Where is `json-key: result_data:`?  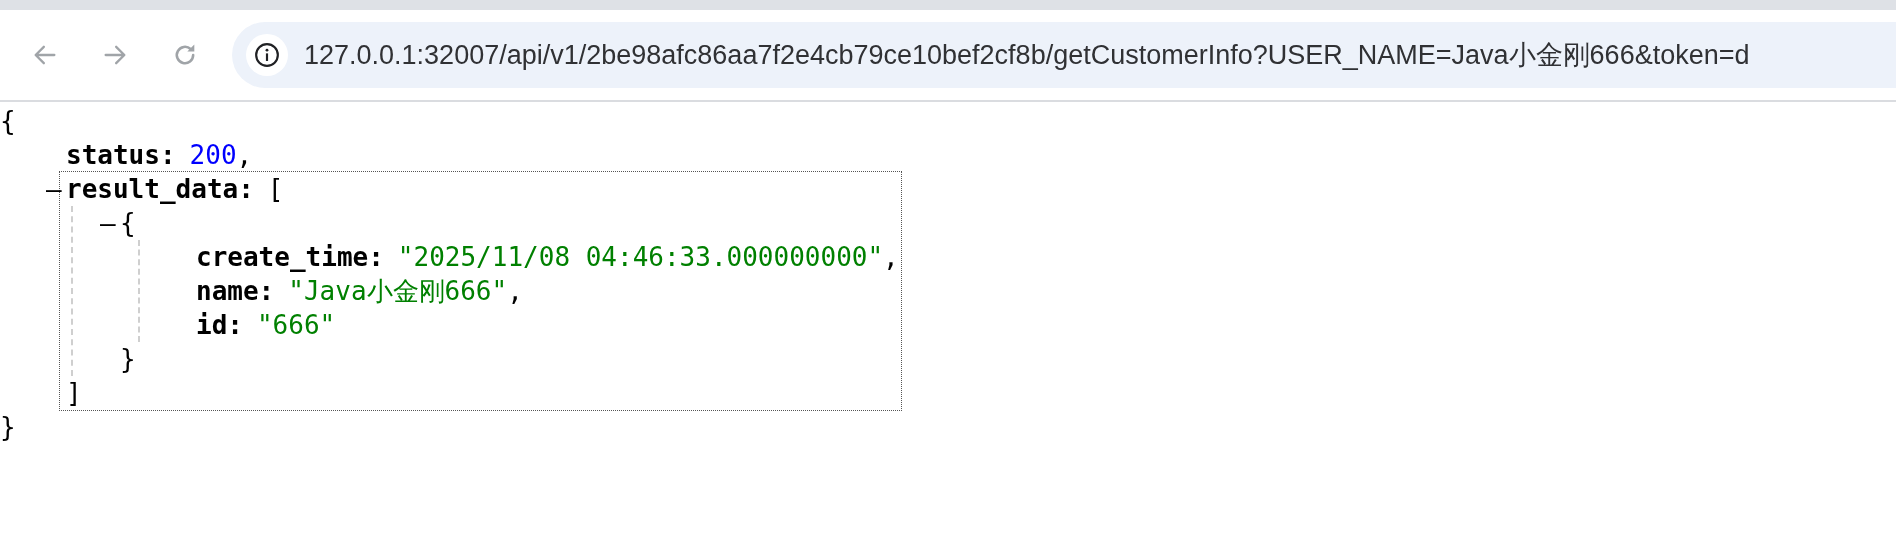
json-key: result_data: is located at coordinates (160, 189).